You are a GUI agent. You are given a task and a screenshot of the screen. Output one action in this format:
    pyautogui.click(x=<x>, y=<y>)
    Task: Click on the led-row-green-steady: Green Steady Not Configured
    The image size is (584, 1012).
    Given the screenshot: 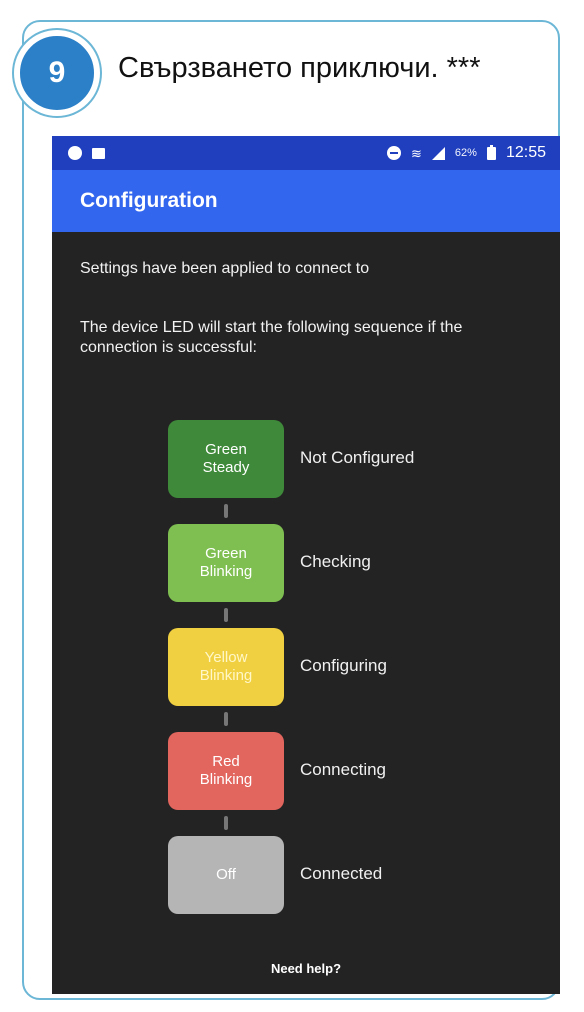 What is the action you would take?
    pyautogui.click(x=338, y=472)
    